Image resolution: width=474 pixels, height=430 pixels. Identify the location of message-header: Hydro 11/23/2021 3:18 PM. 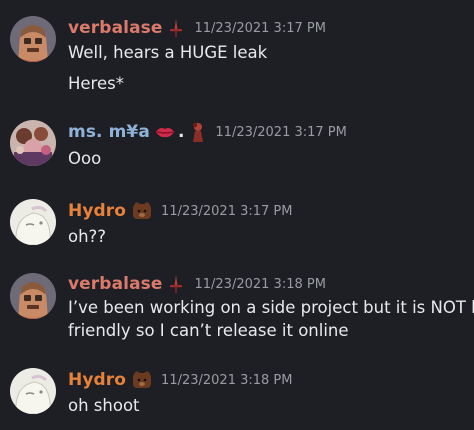
(180, 380).